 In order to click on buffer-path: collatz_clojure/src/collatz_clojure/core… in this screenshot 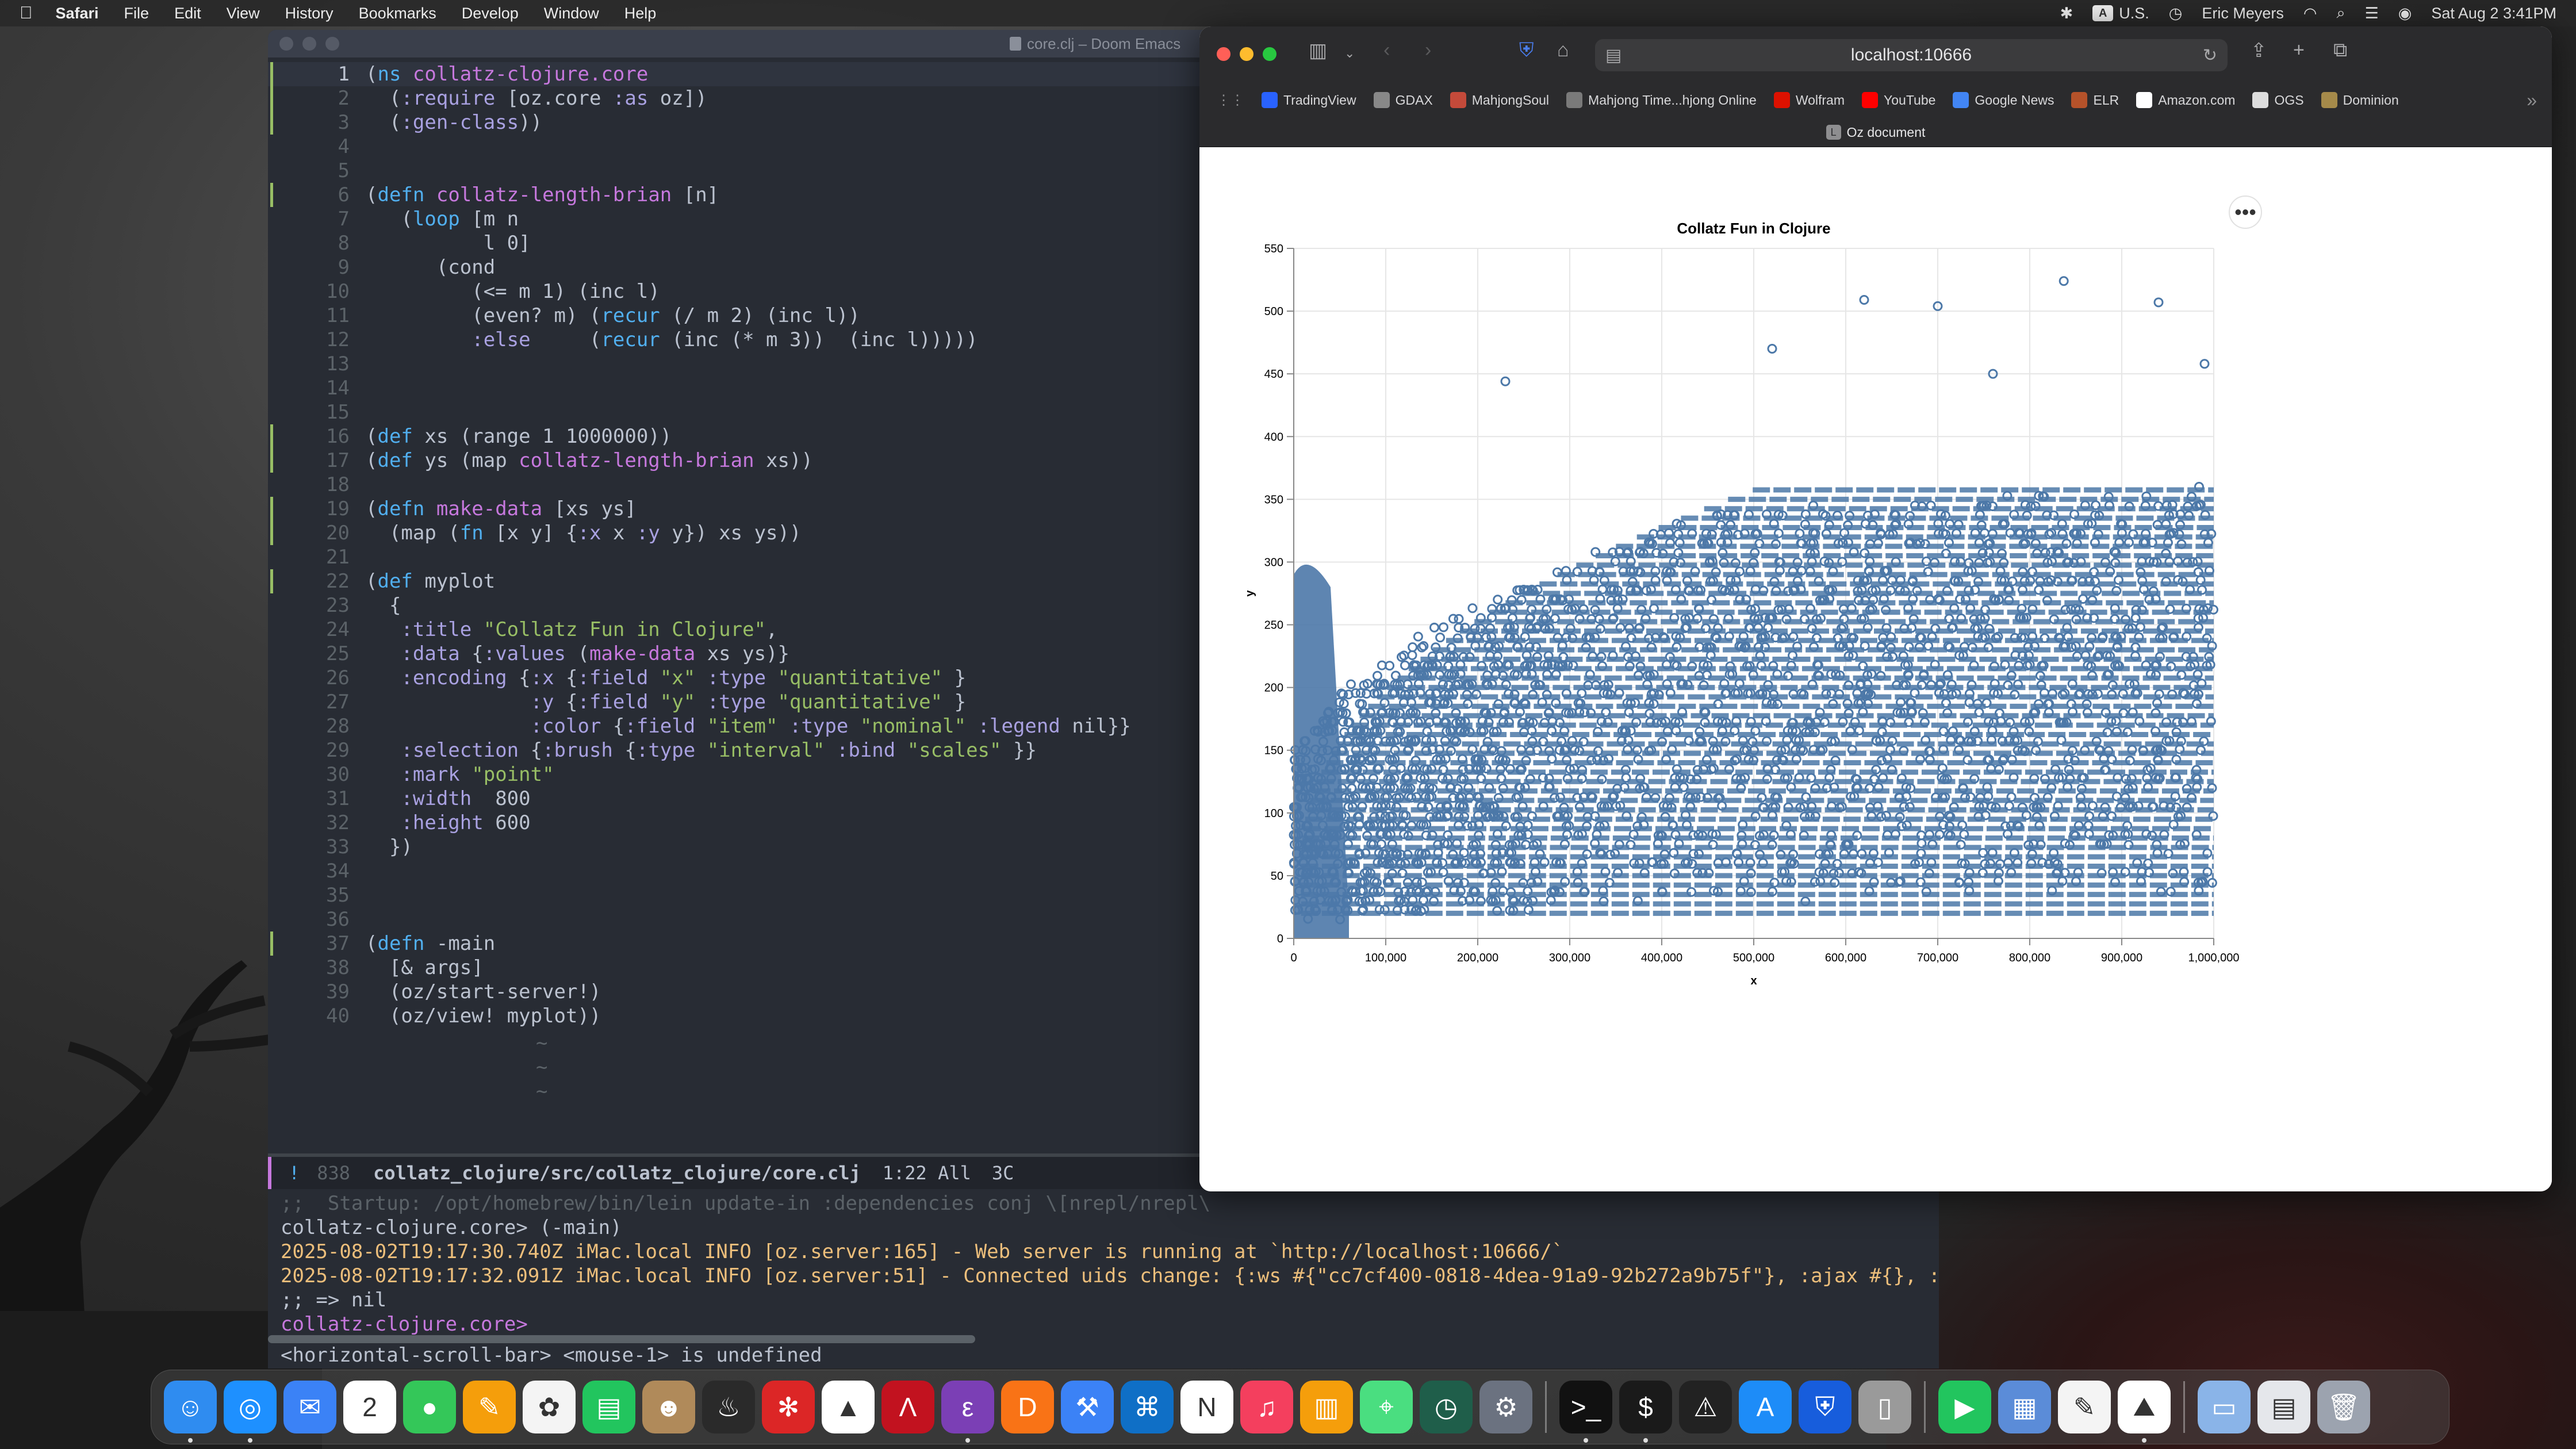, I will do `click(617, 1173)`.